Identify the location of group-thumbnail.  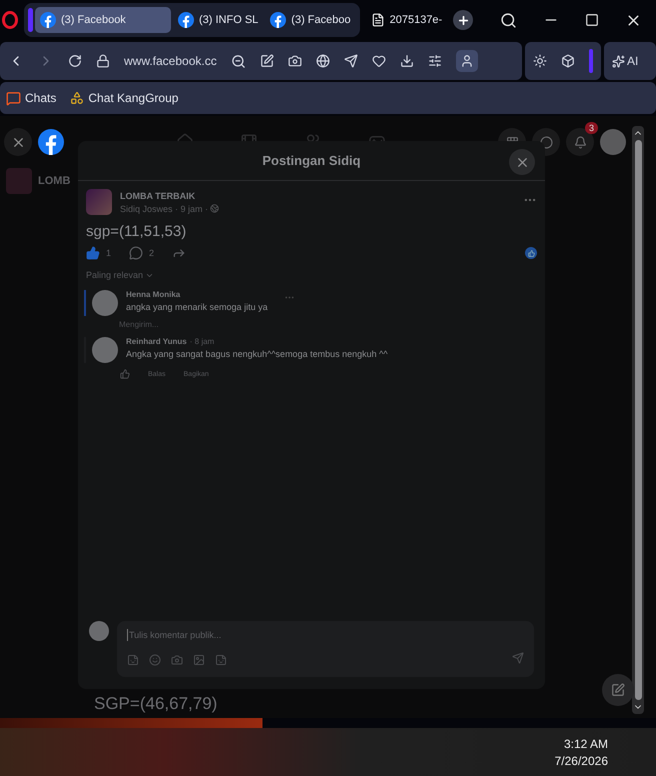
(19, 181).